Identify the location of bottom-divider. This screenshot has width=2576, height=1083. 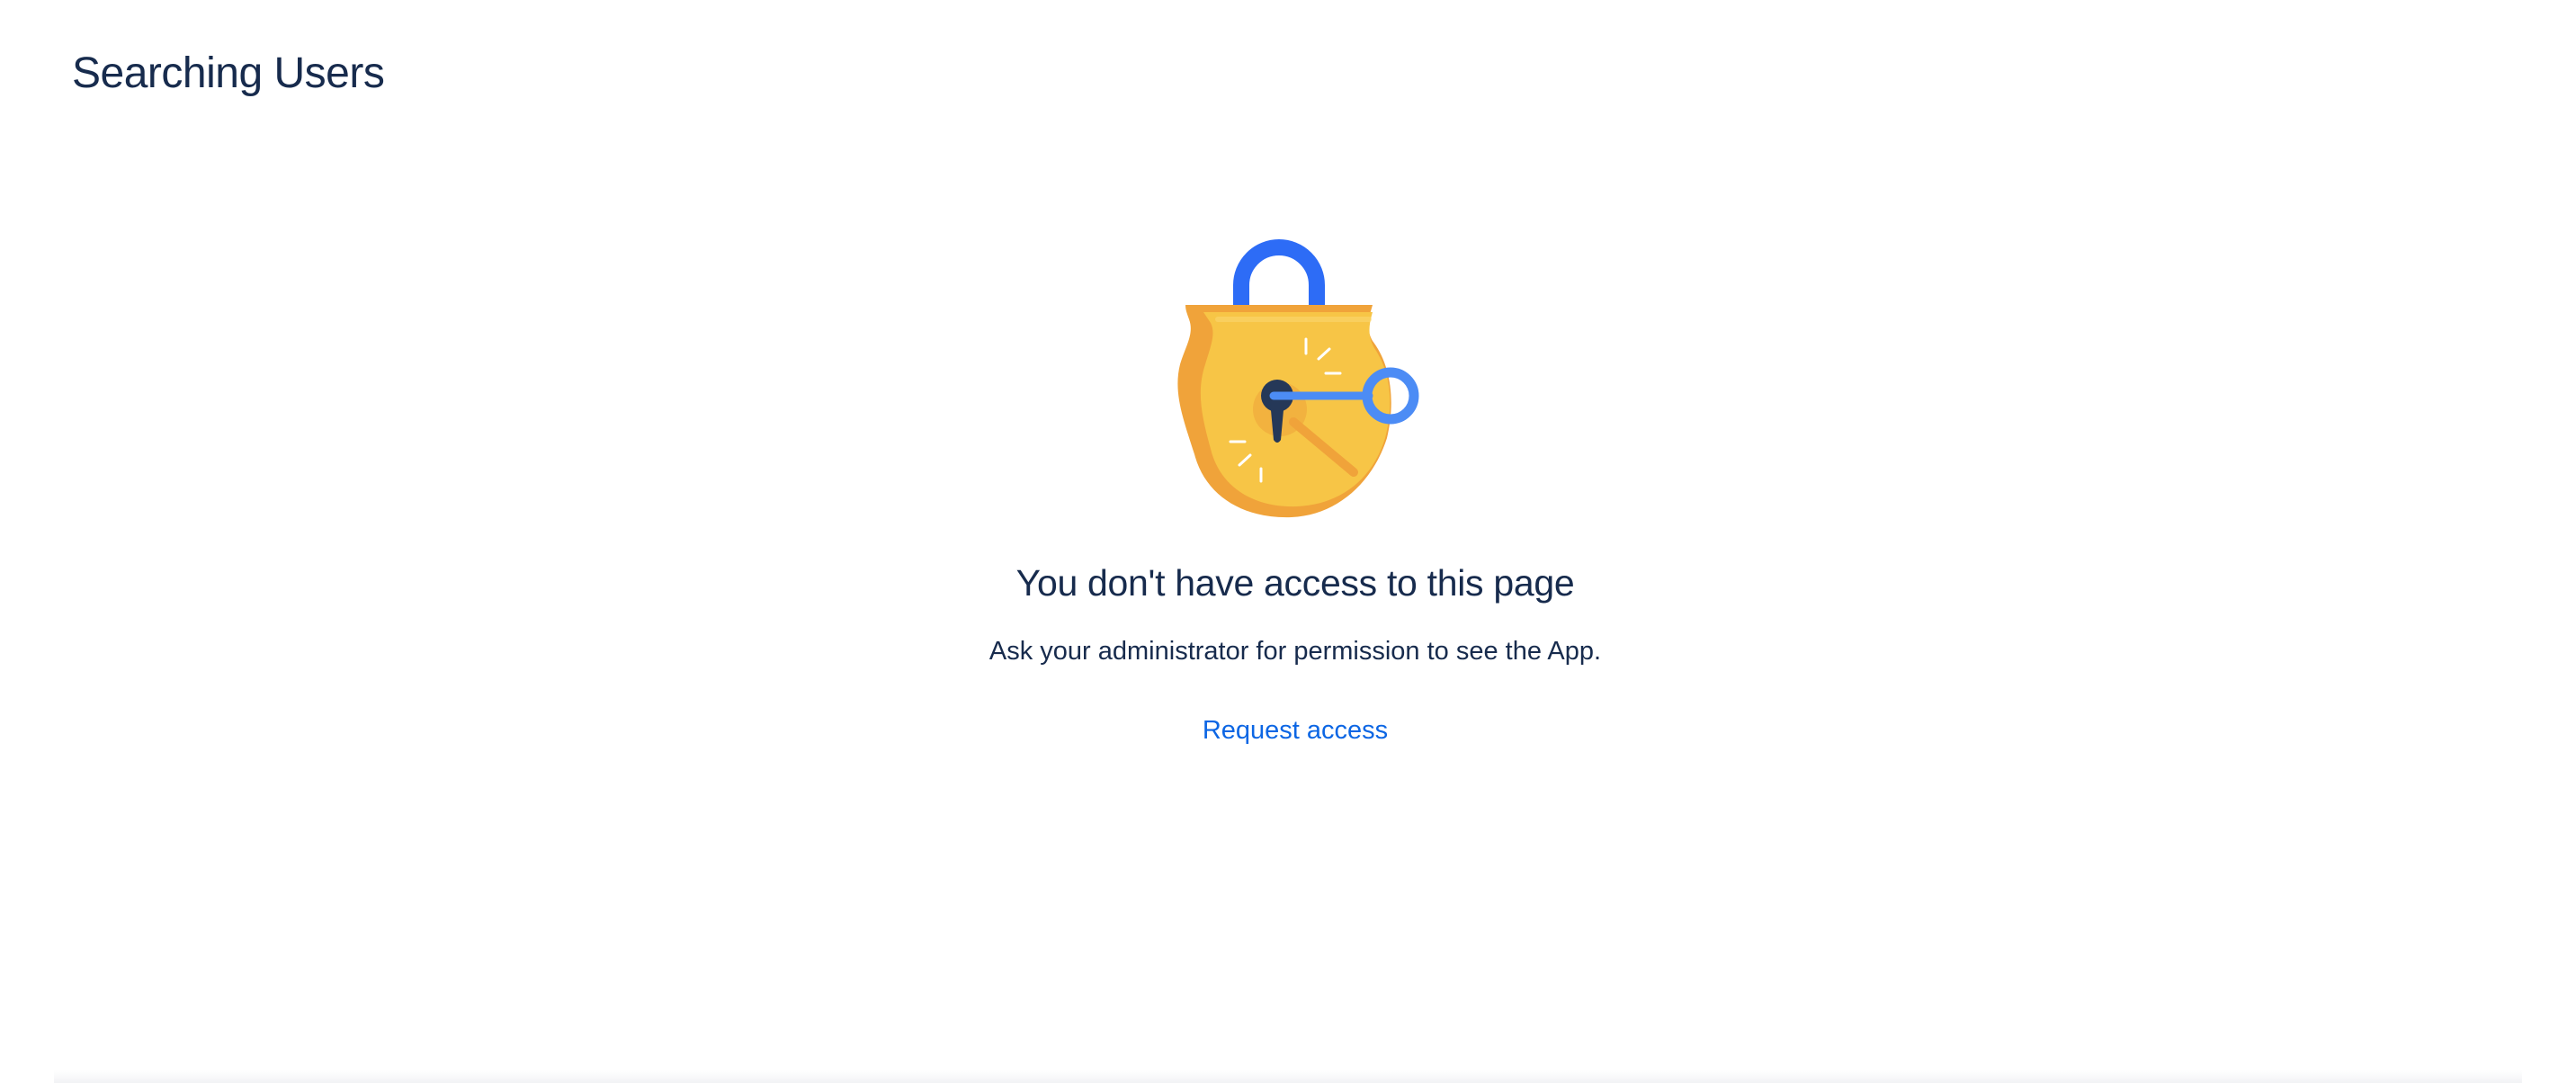
(1288, 1076).